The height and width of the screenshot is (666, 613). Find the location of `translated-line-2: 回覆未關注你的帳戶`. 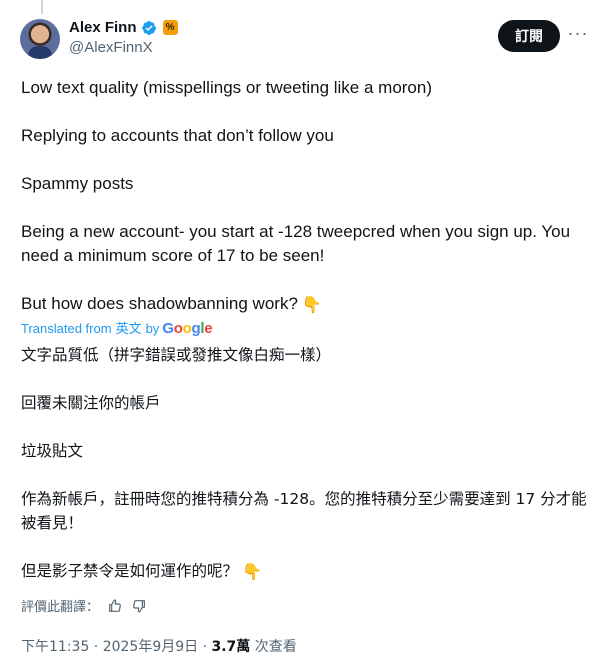

translated-line-2: 回覆未關注你的帳戶 is located at coordinates (91, 403).